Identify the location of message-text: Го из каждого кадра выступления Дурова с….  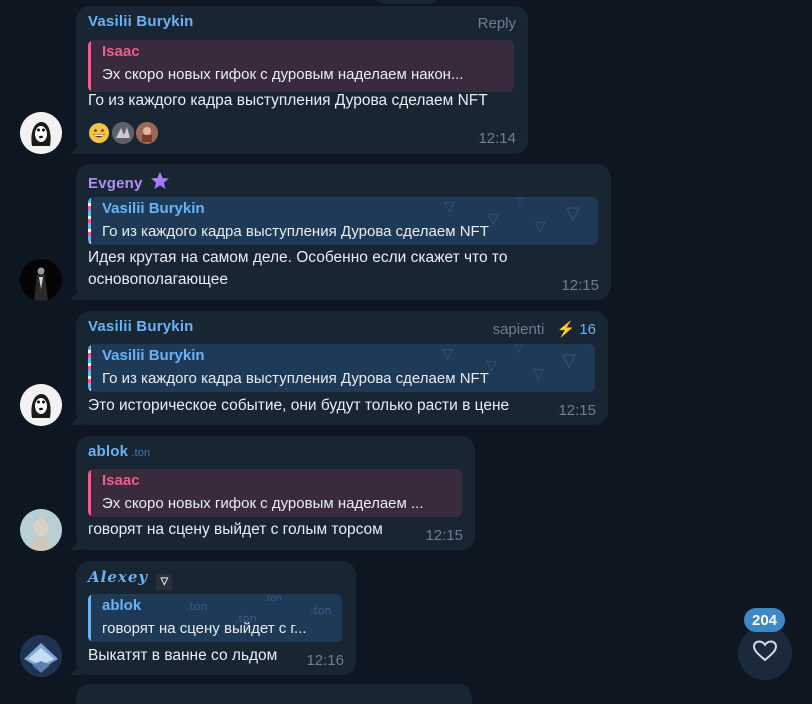
(288, 100).